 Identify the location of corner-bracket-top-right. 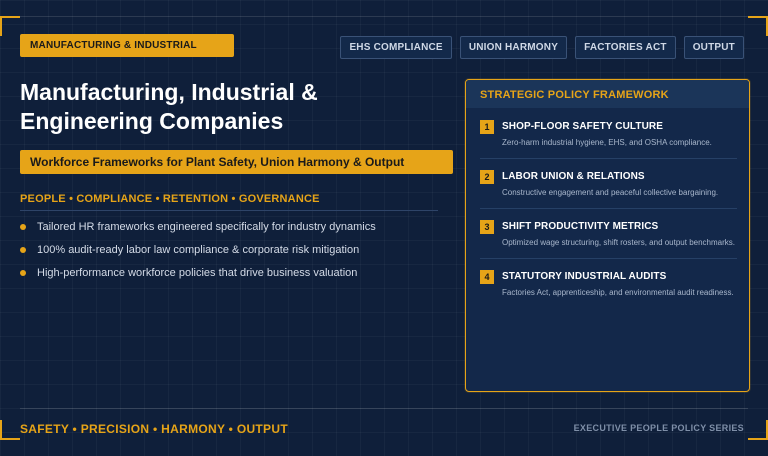
(758, 26).